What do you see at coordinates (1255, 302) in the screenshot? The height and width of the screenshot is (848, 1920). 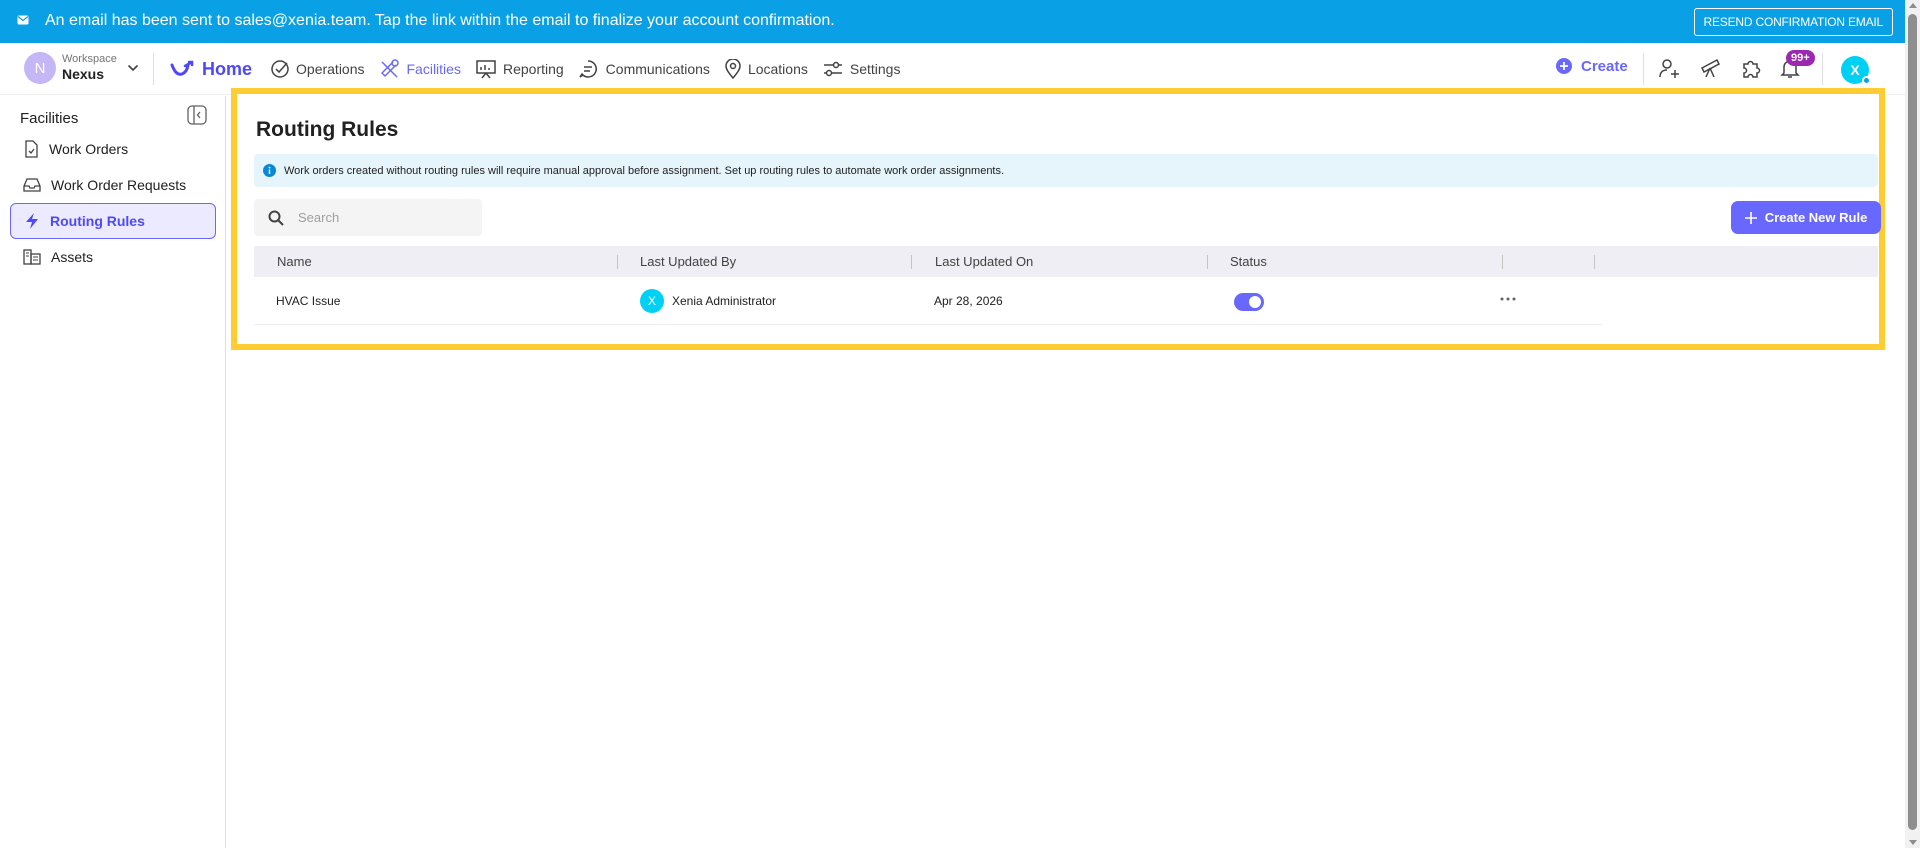 I see `toggle-knob` at bounding box center [1255, 302].